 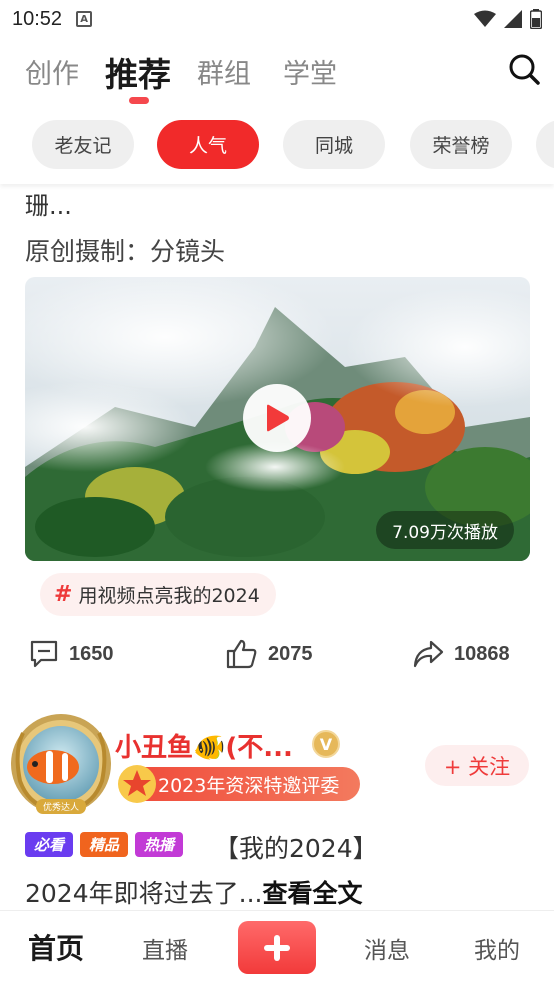 I want to click on chip-honor-list: 荣誉榜, so click(x=461, y=144).